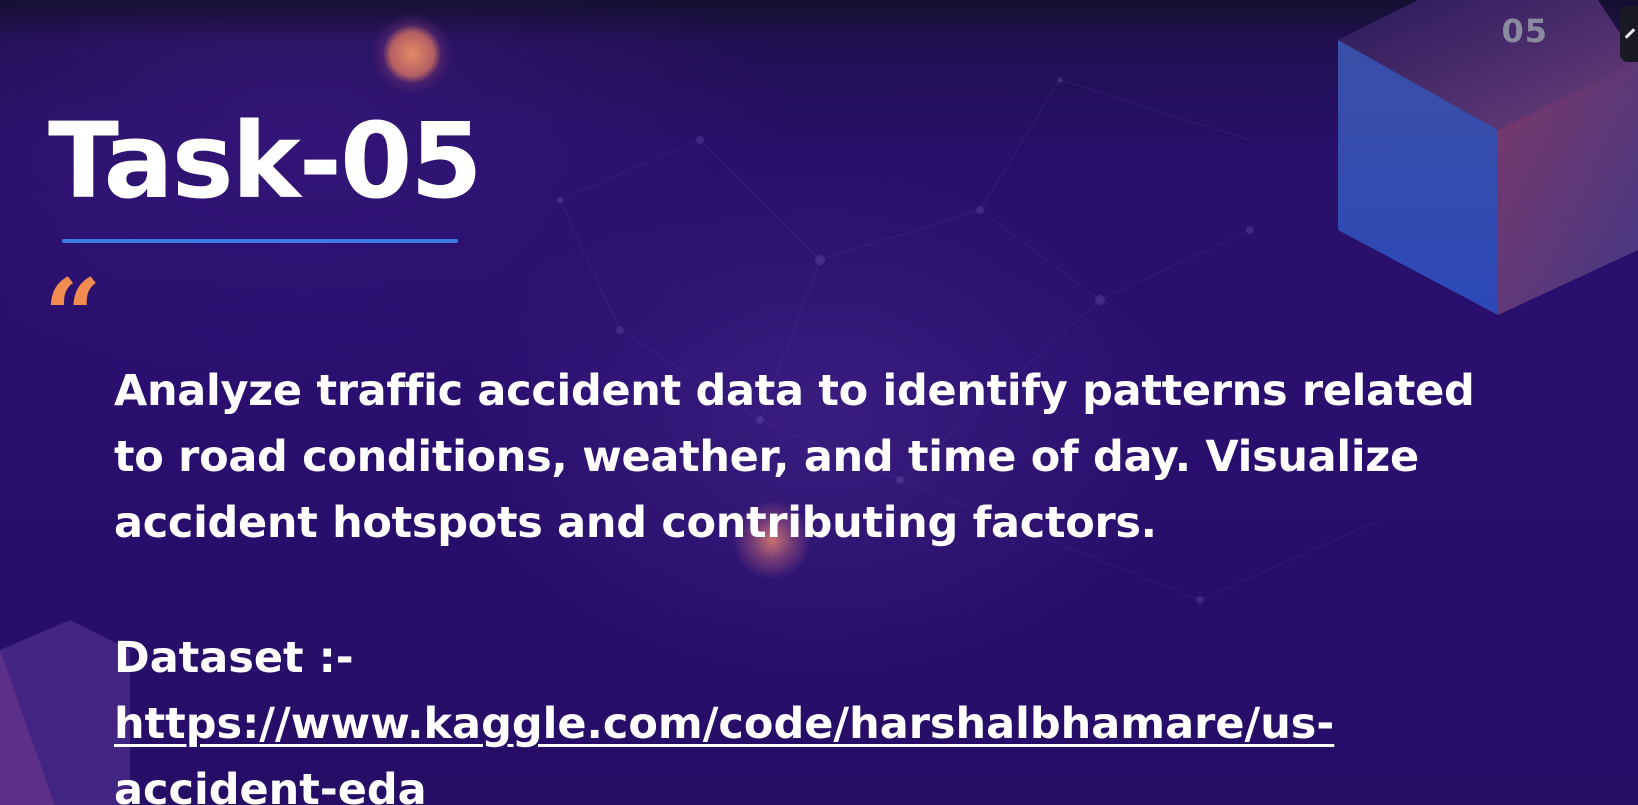 This screenshot has height=805, width=1638. Describe the element at coordinates (65, 712) in the screenshot. I see `shape-decoration-bottom-left` at that location.